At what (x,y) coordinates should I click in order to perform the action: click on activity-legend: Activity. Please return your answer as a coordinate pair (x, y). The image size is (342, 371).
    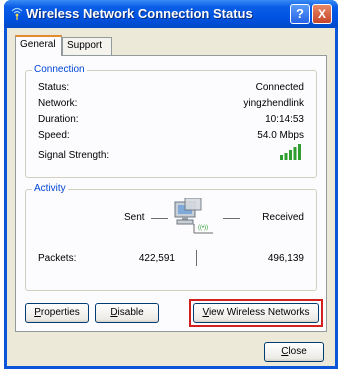
    Looking at the image, I should click on (50, 188).